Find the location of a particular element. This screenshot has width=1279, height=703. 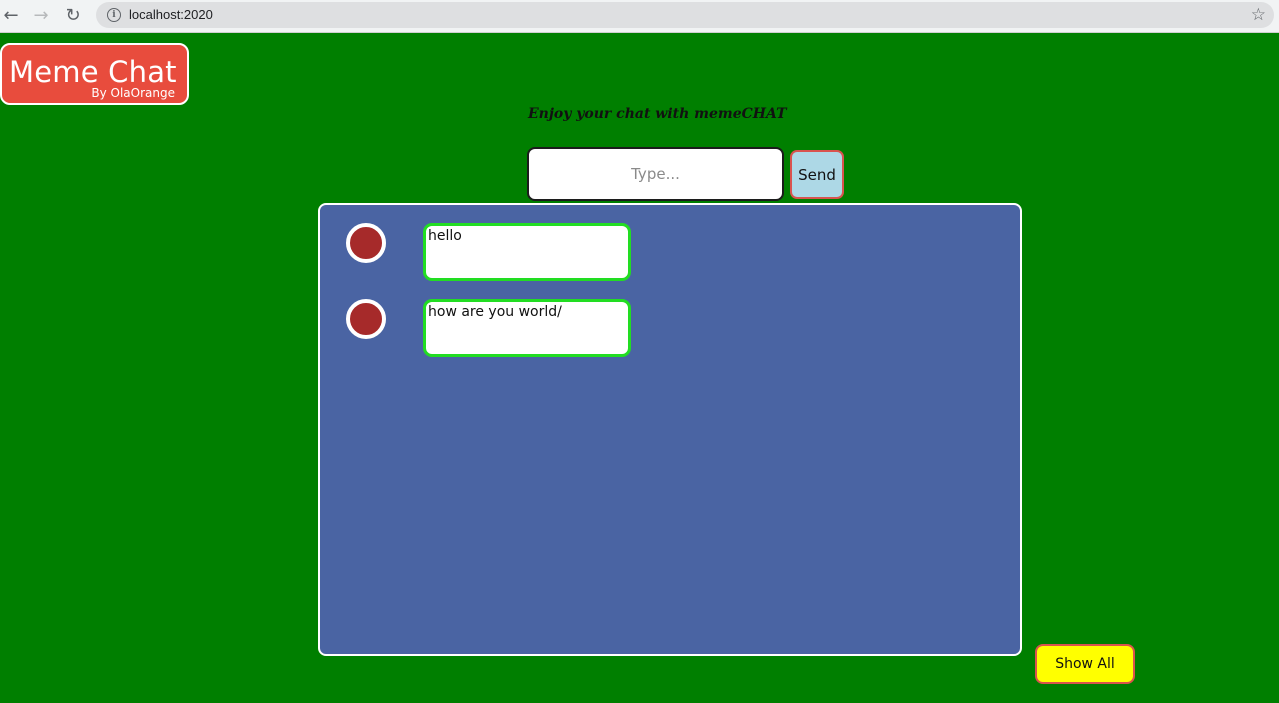

address-url: localhost:2020 is located at coordinates (171, 14).